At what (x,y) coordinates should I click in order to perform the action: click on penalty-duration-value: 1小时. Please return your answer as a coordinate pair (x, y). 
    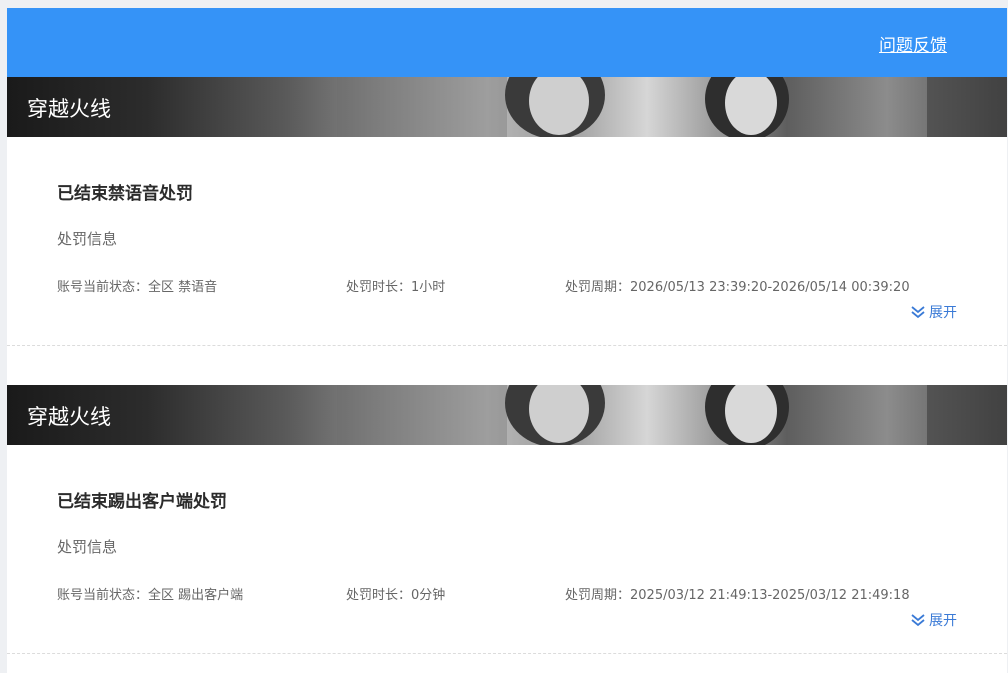
    Looking at the image, I should click on (428, 287).